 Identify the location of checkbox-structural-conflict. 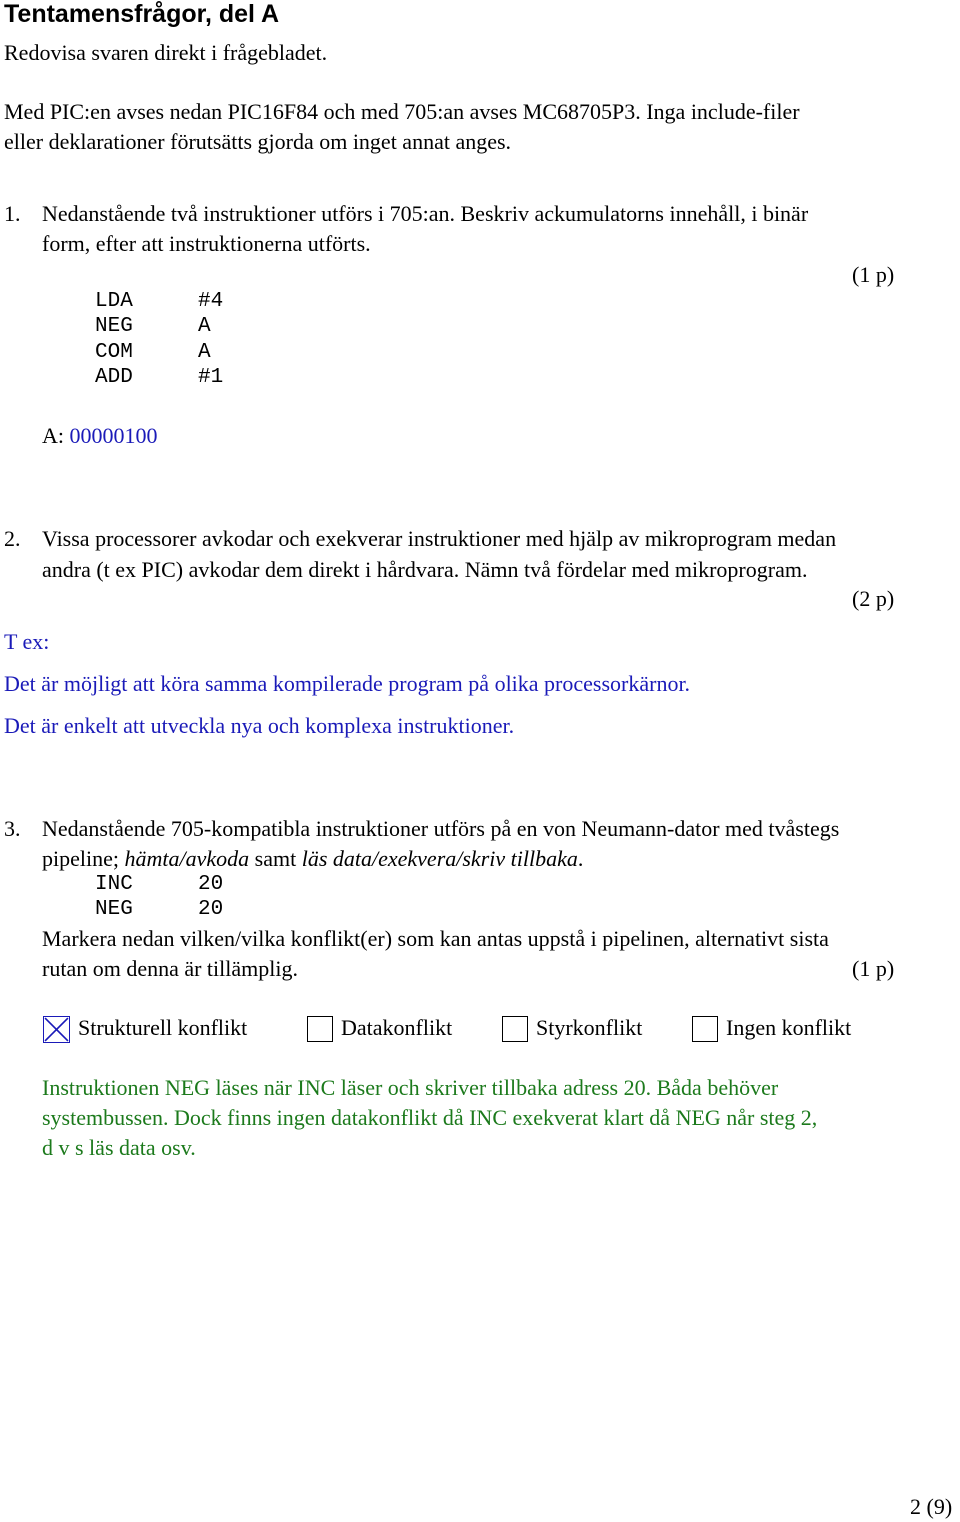
(56, 1029).